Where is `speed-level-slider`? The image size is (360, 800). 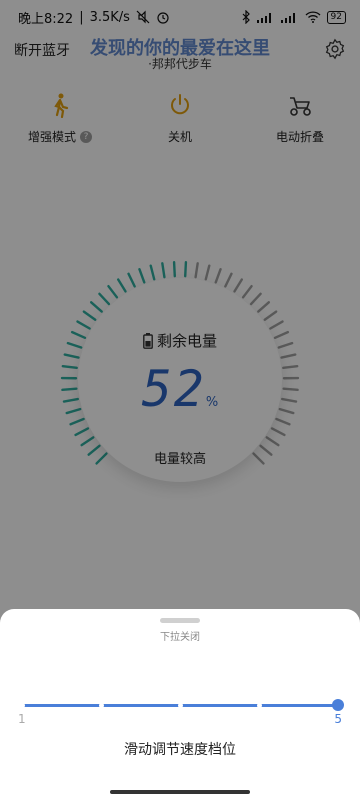 speed-level-slider is located at coordinates (181, 705).